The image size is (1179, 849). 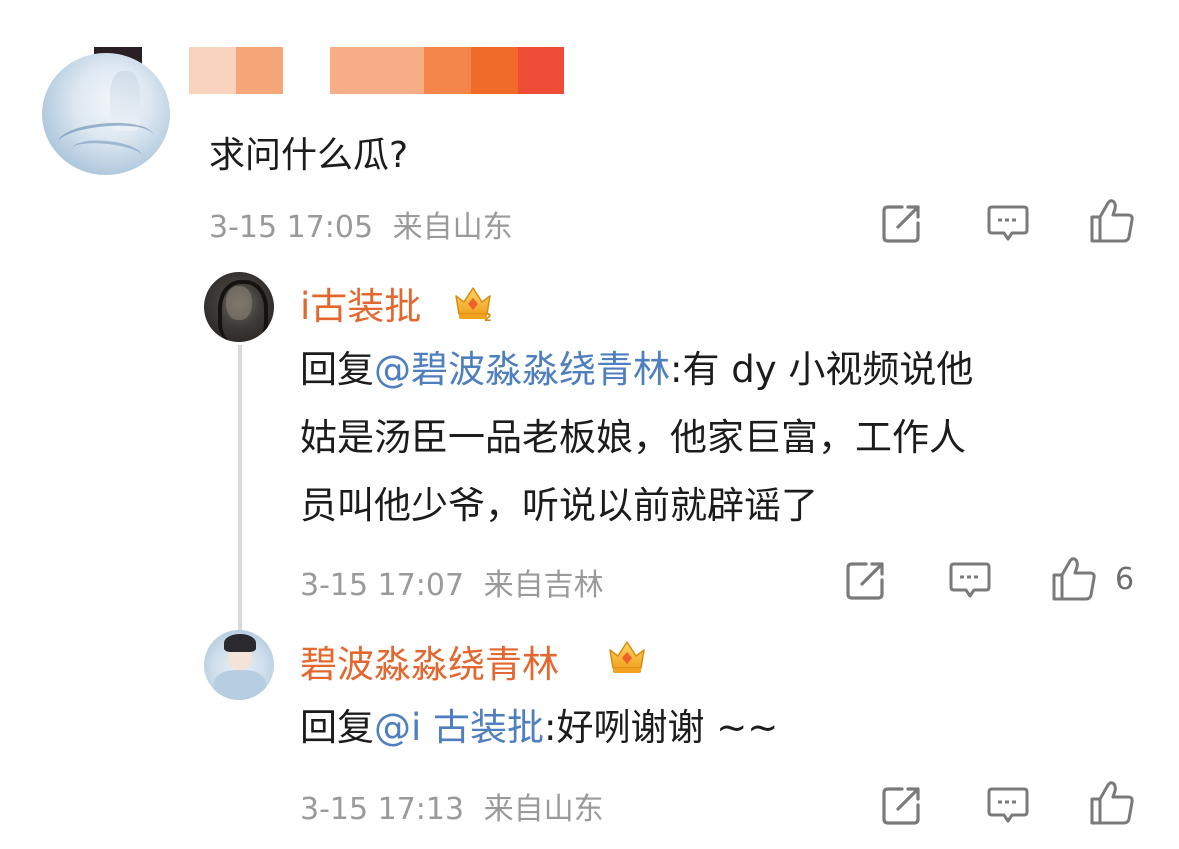 What do you see at coordinates (240, 490) in the screenshot?
I see `thread-line` at bounding box center [240, 490].